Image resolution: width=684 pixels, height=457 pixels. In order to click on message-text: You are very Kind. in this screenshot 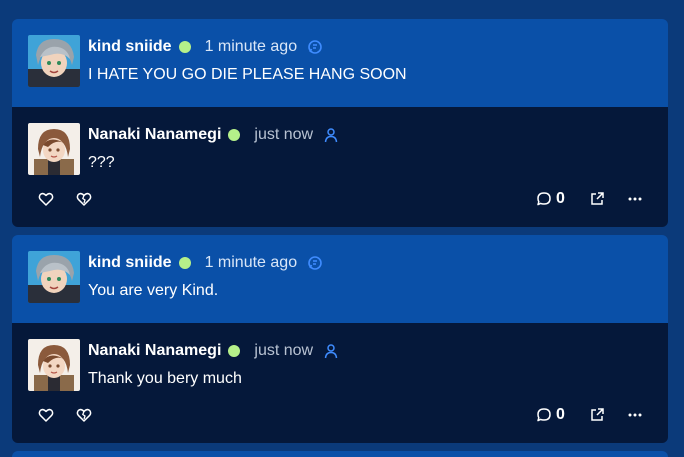, I will do `click(153, 290)`.